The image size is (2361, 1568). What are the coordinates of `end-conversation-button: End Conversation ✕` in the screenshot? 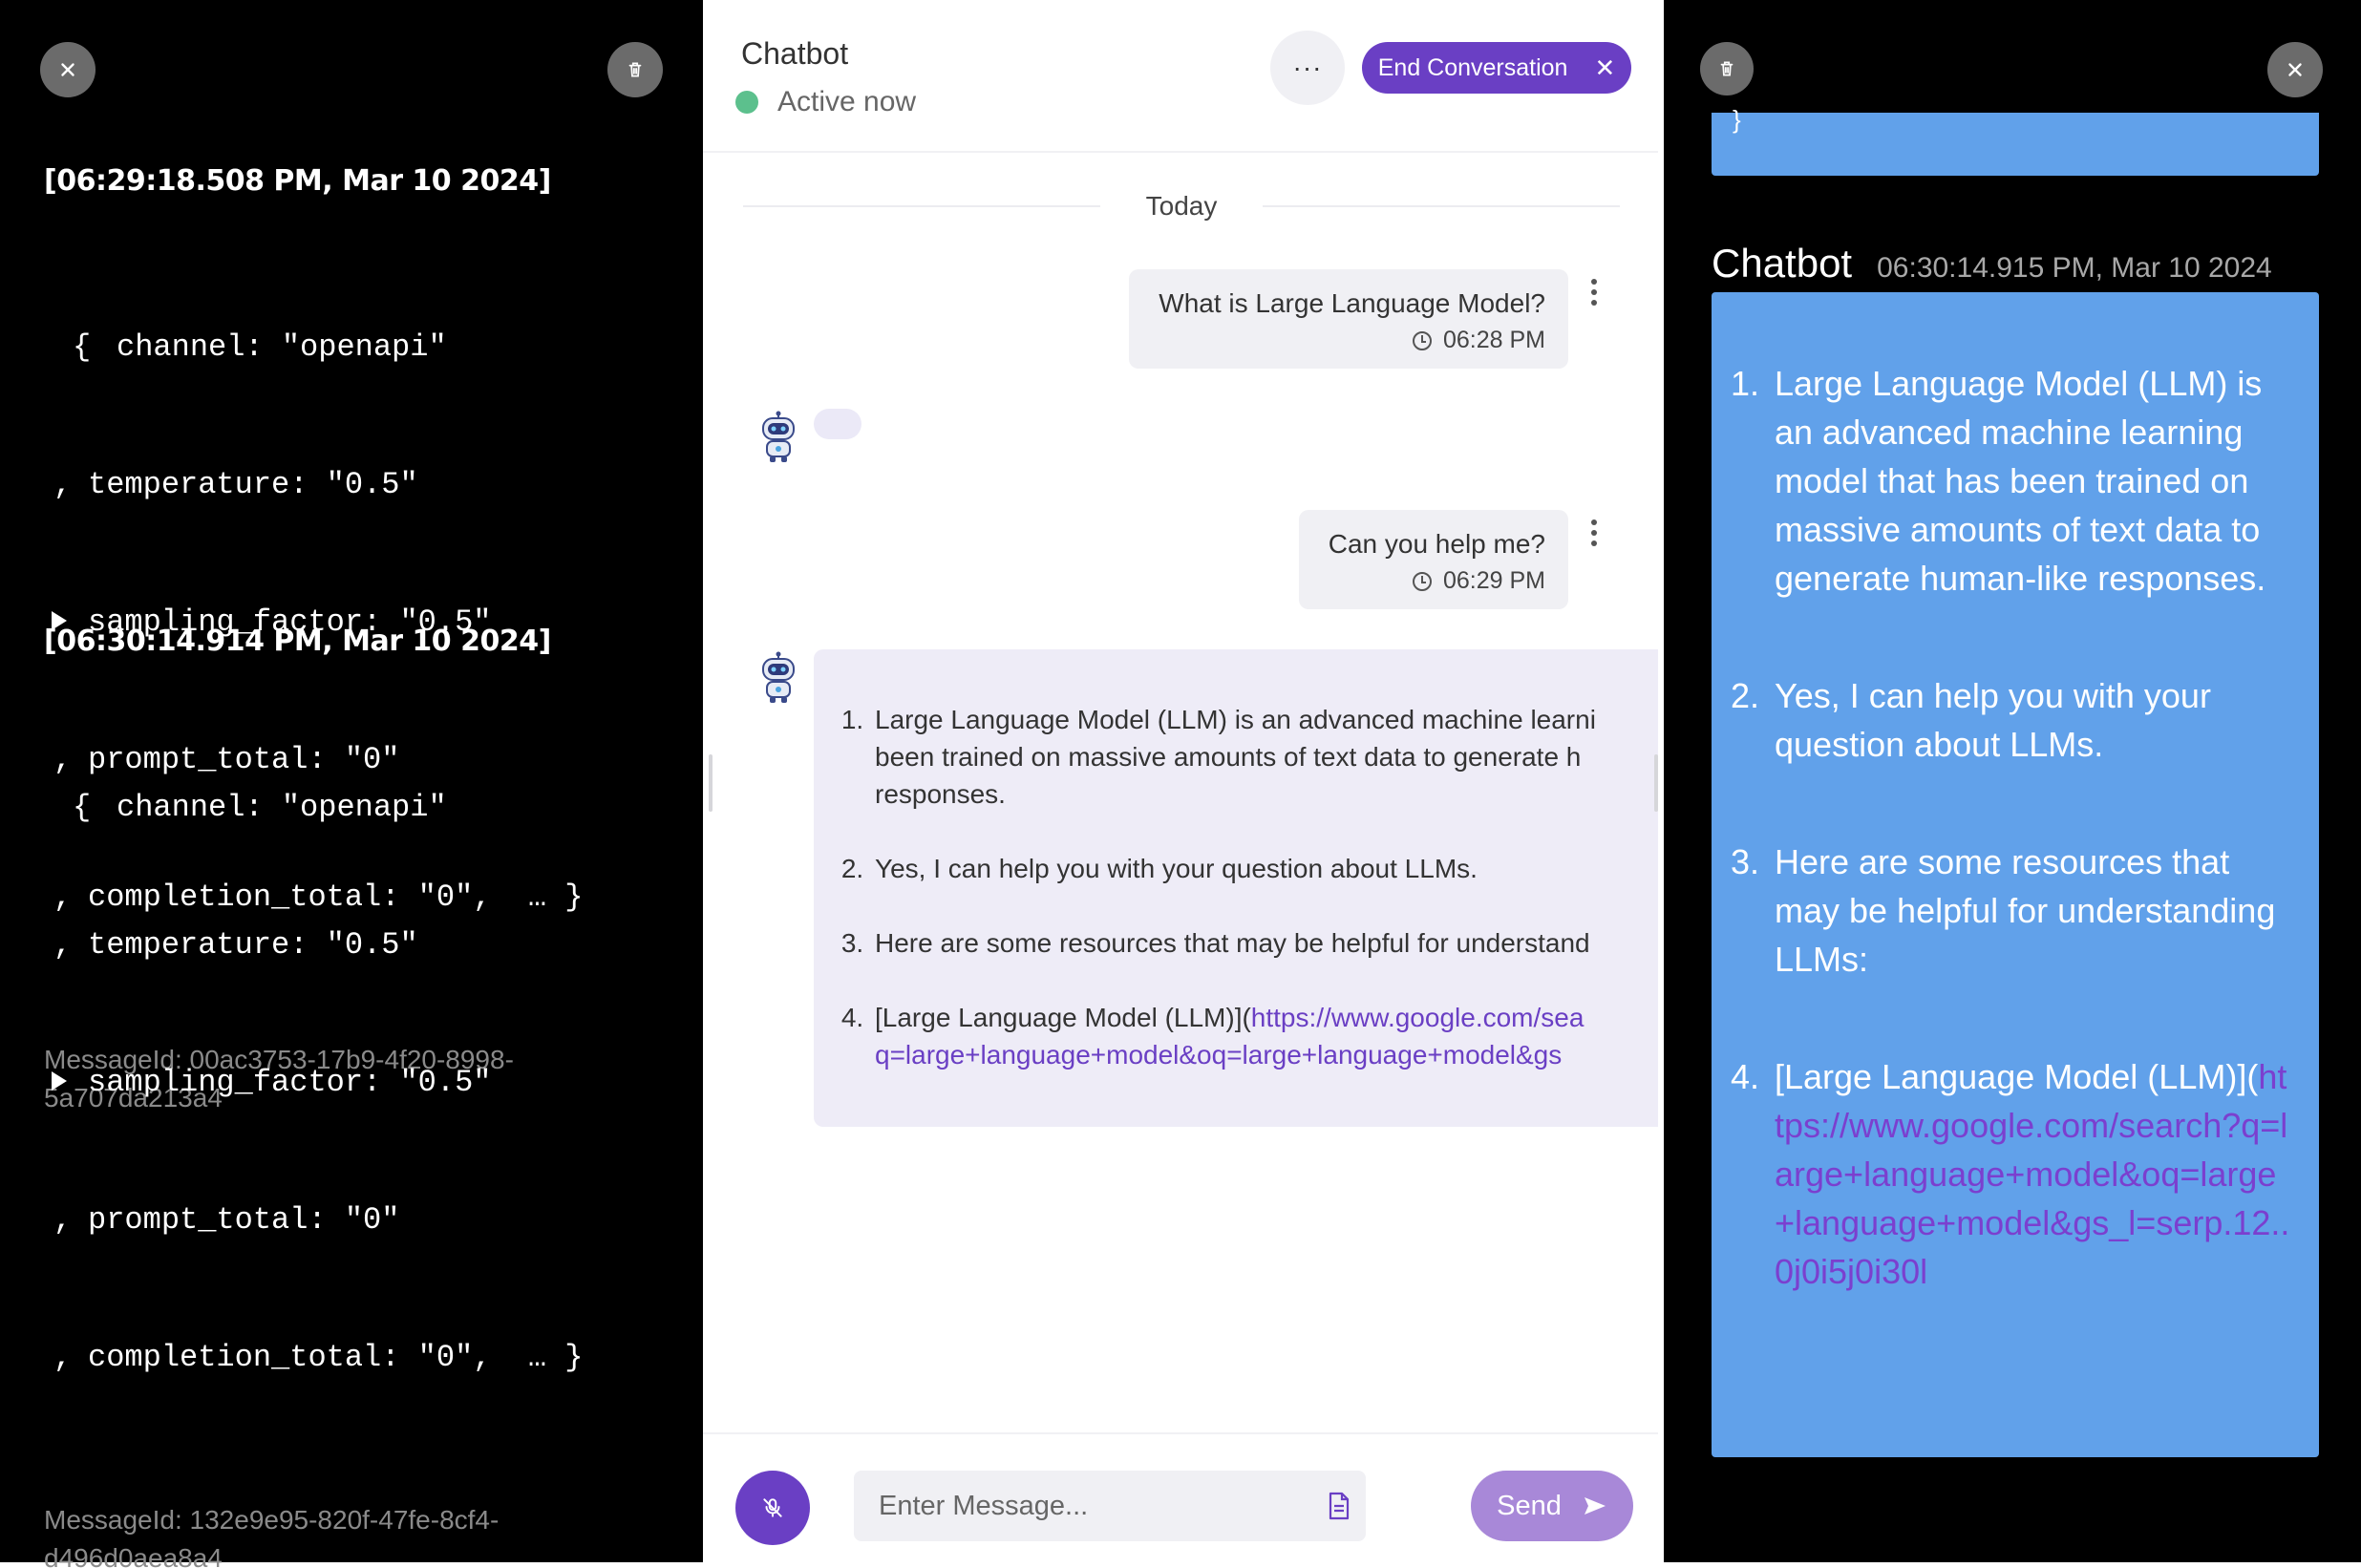 It's located at (1497, 68).